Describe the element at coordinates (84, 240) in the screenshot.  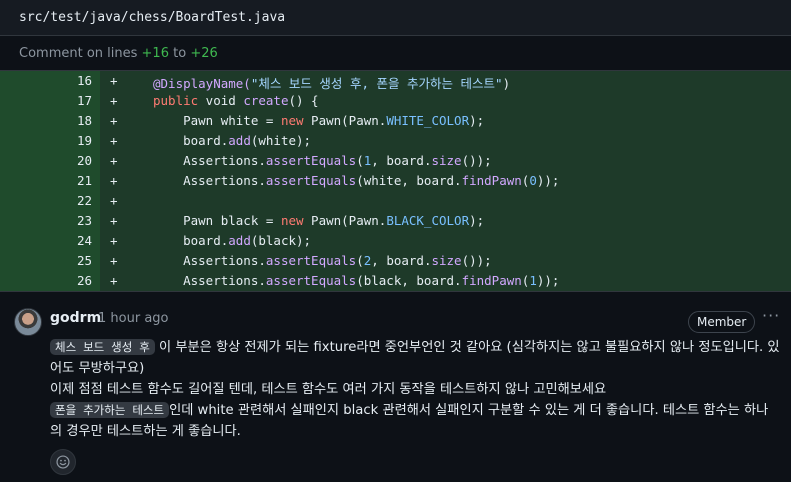
I see `line-number: 24` at that location.